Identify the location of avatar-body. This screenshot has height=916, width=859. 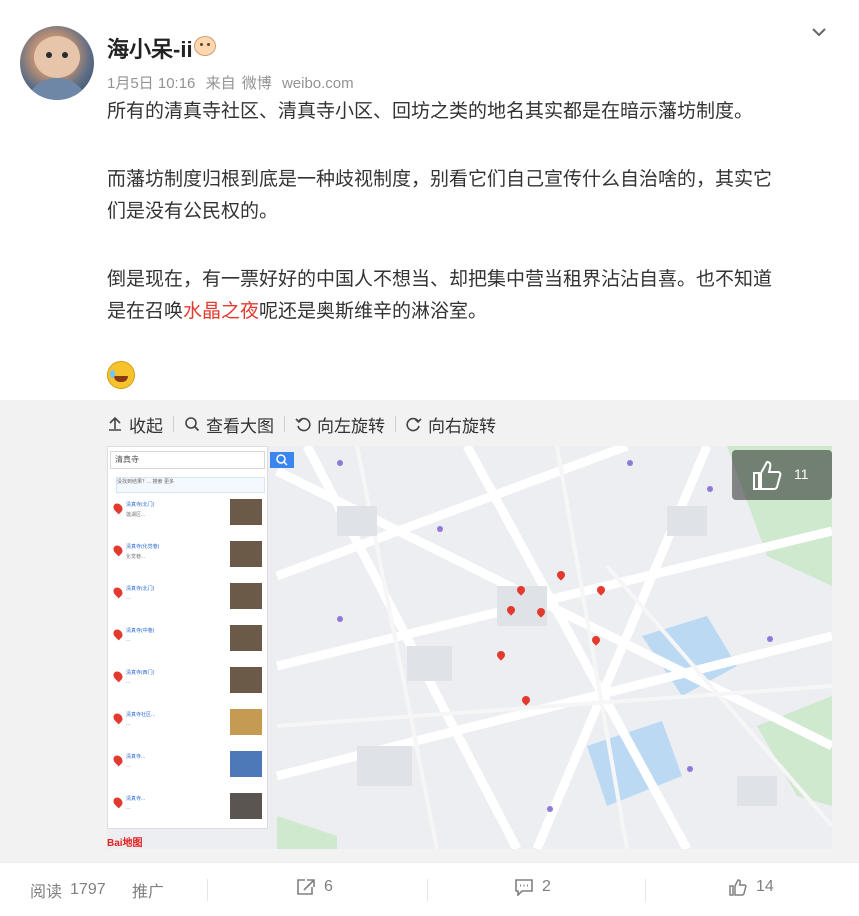
(57, 89).